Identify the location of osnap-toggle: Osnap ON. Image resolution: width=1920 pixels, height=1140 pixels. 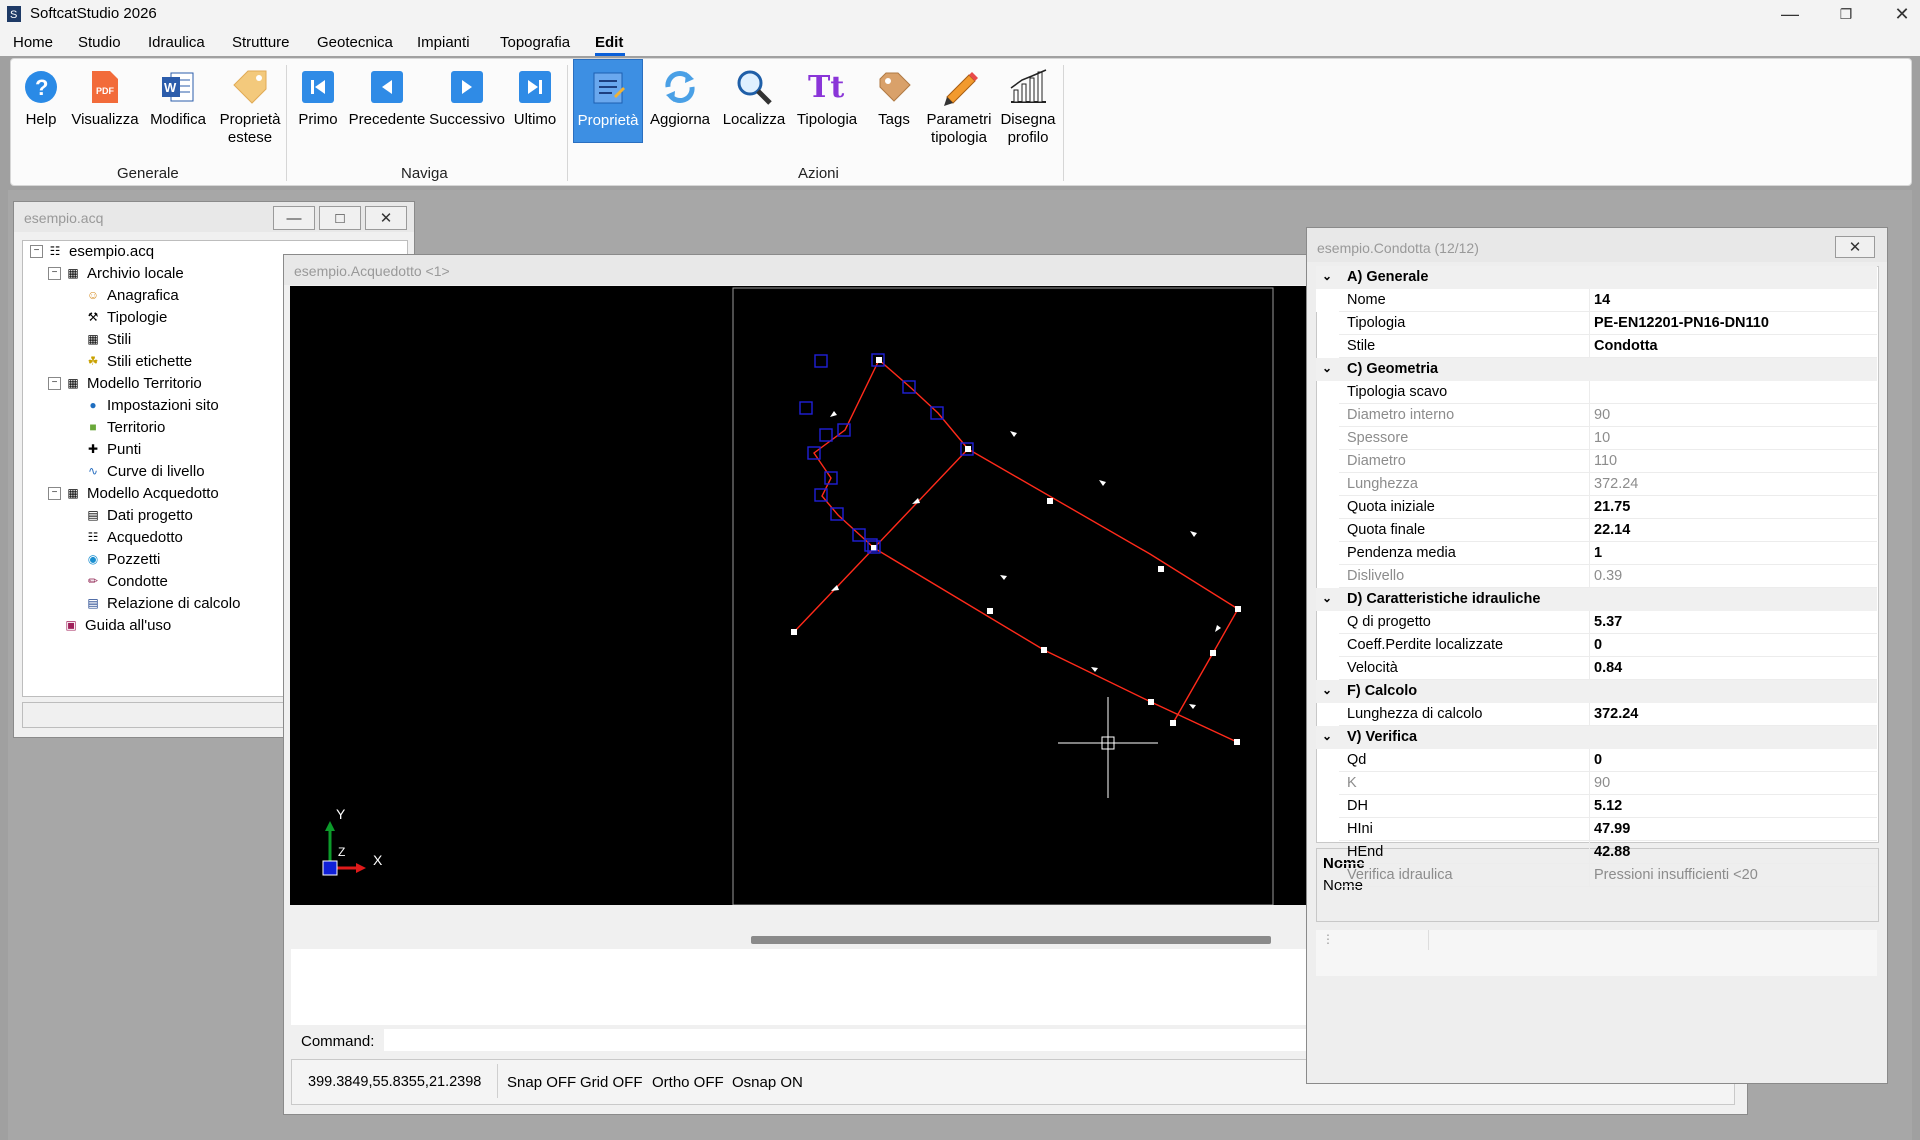
(767, 1082).